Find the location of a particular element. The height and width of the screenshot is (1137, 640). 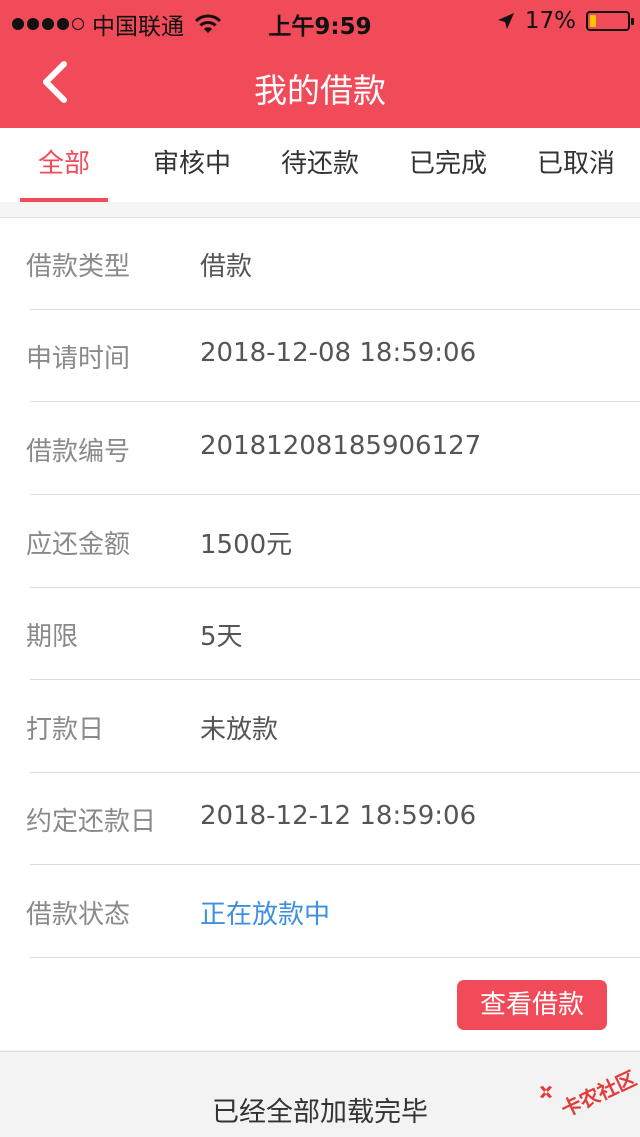

row-value: 1500元 is located at coordinates (246, 545).